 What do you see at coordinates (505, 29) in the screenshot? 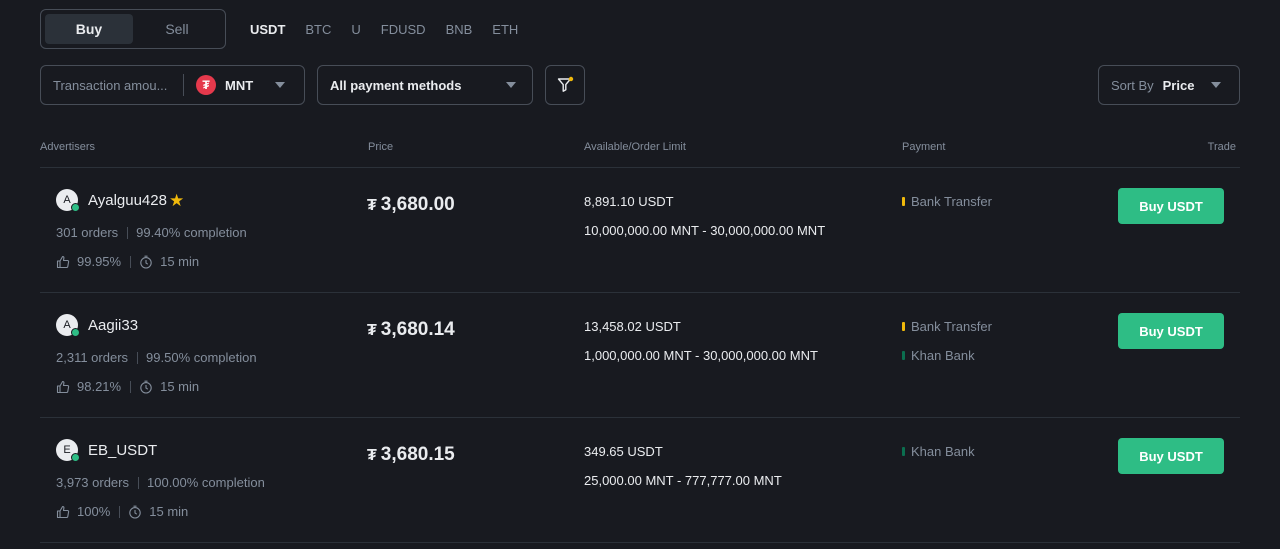
I see `crypto-tab-eth: ETH` at bounding box center [505, 29].